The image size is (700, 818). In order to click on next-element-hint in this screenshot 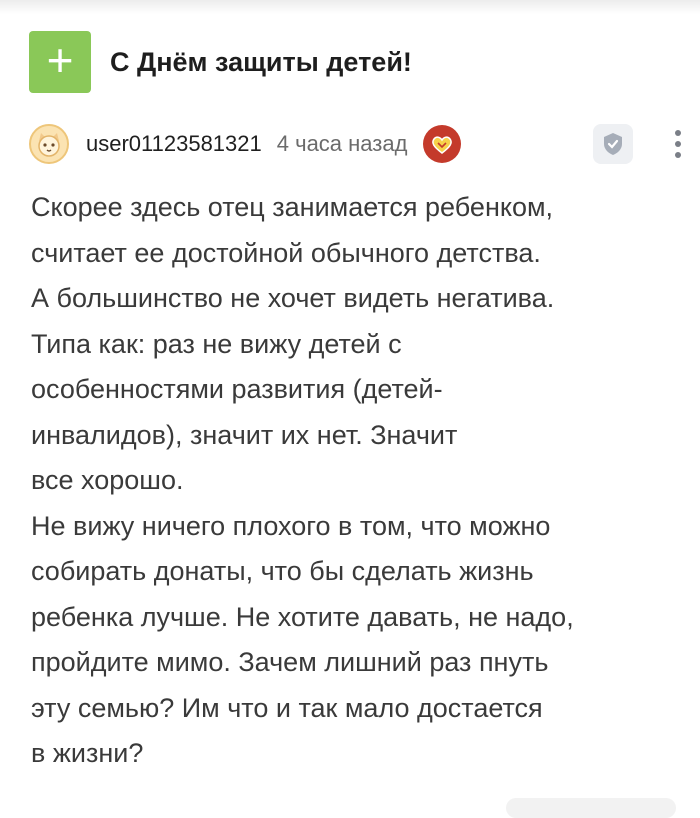, I will do `click(591, 808)`.